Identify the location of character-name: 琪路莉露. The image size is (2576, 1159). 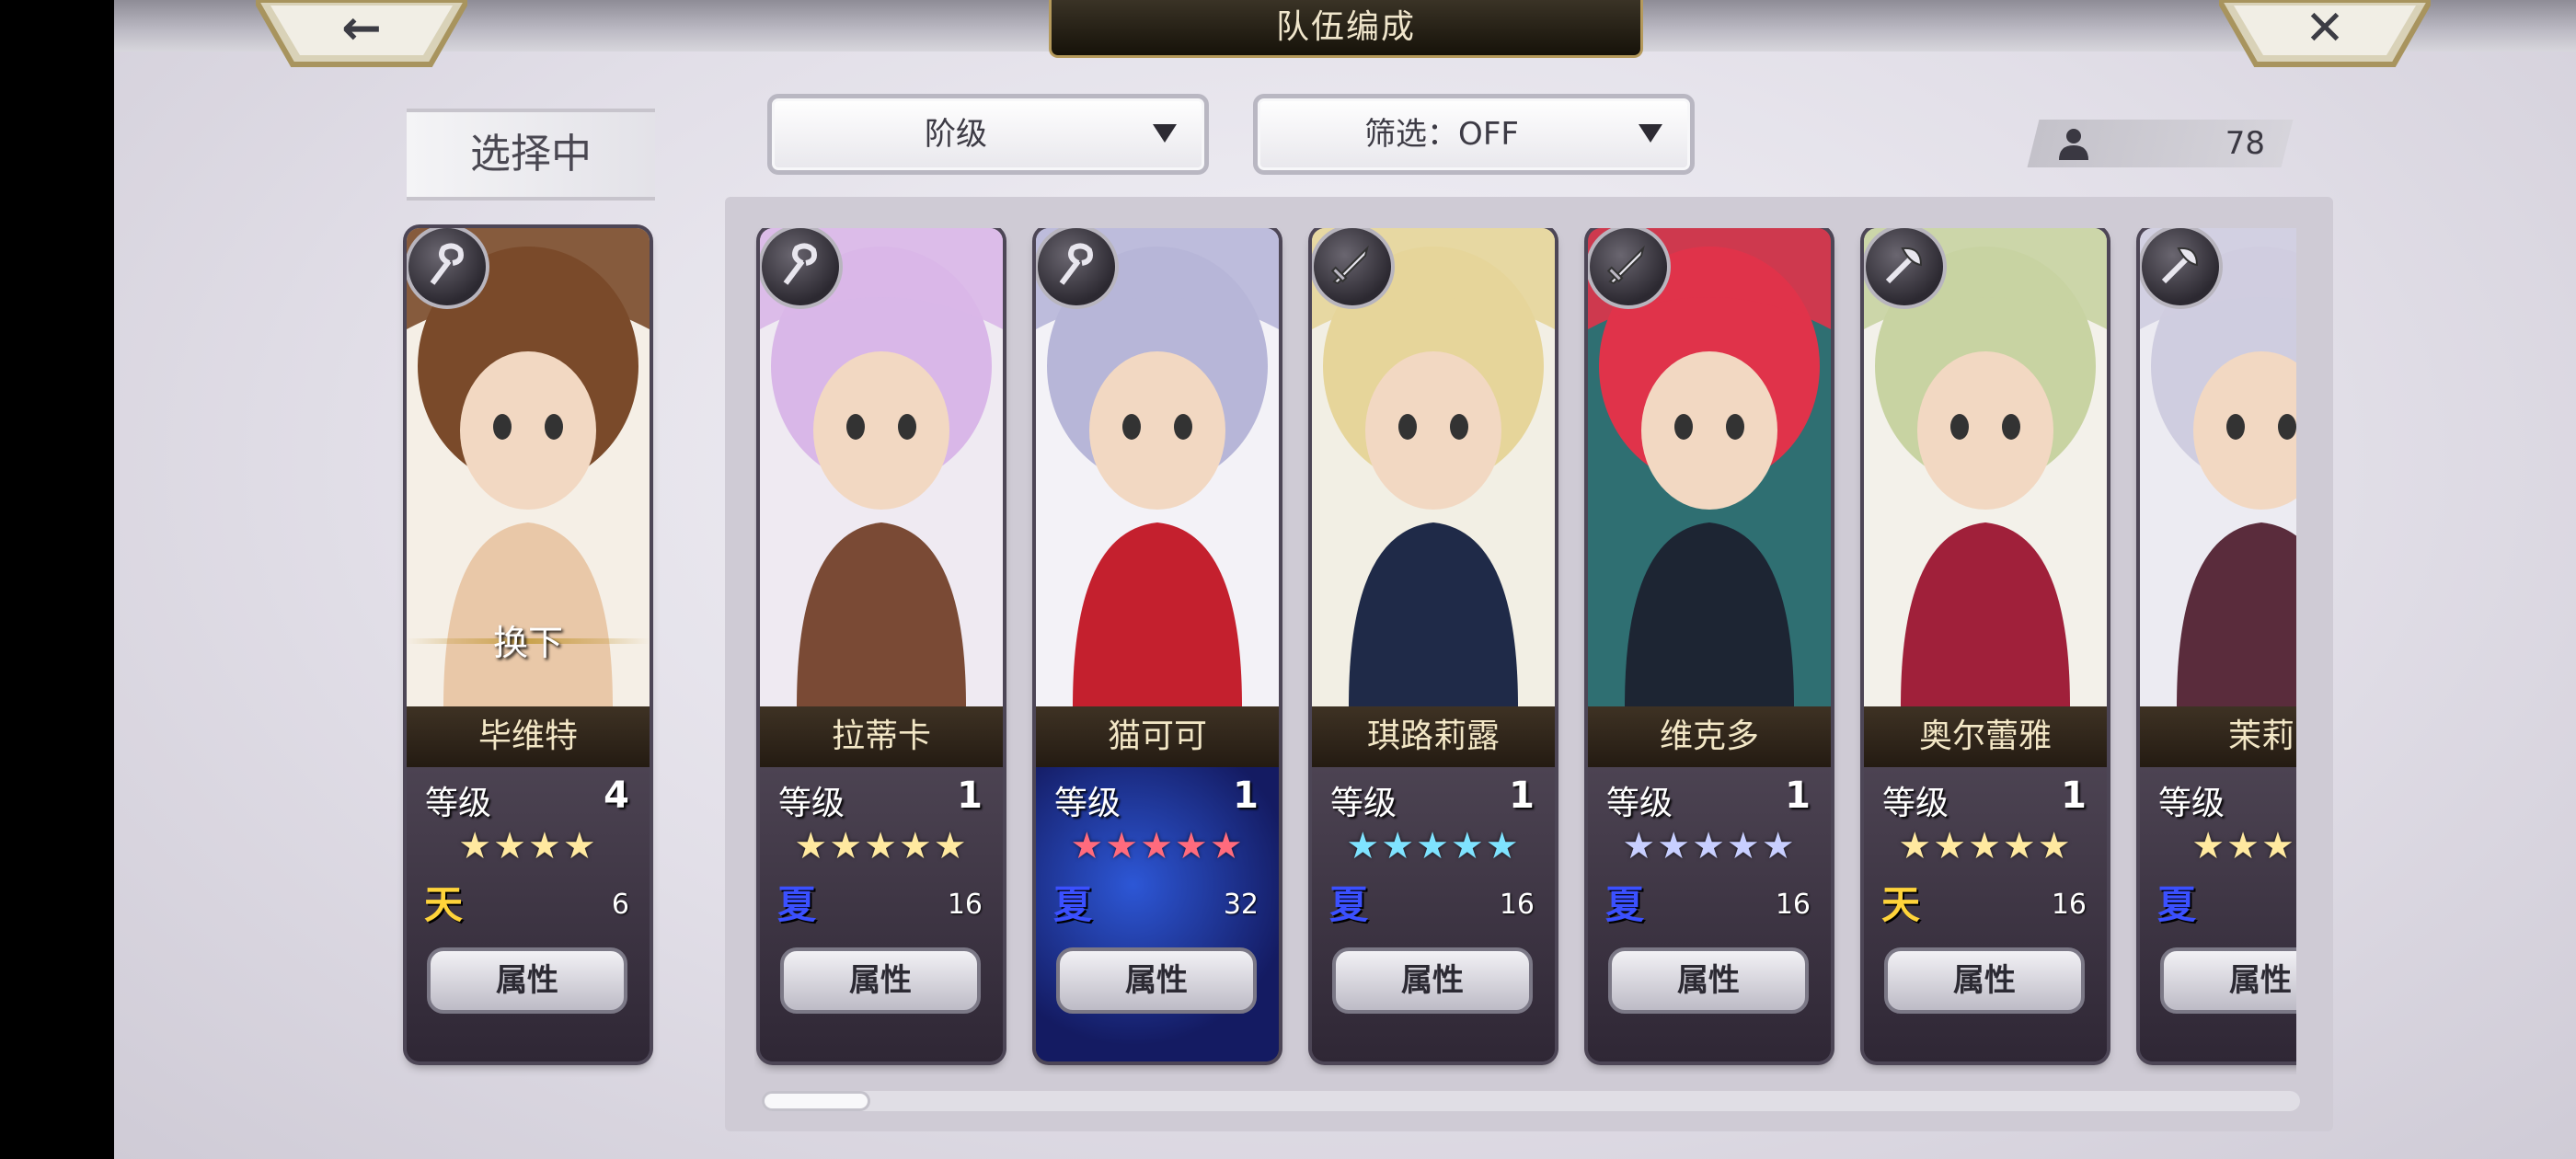
(1433, 736).